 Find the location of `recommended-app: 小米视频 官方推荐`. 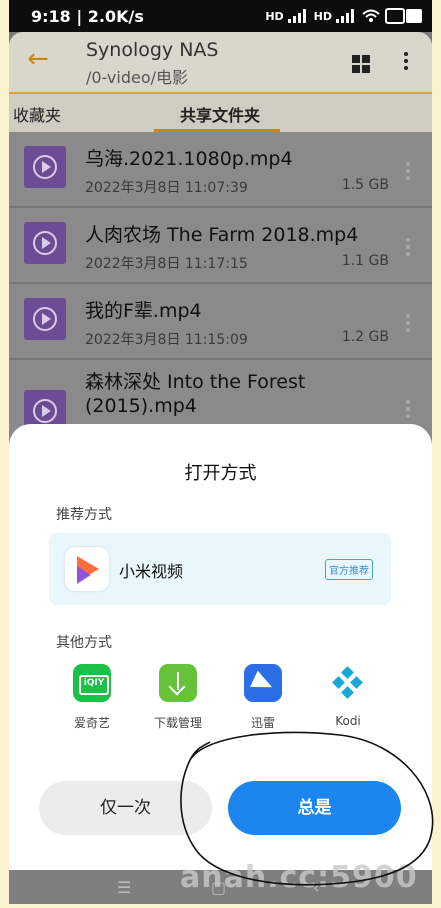

recommended-app: 小米视频 官方推荐 is located at coordinates (220, 569).